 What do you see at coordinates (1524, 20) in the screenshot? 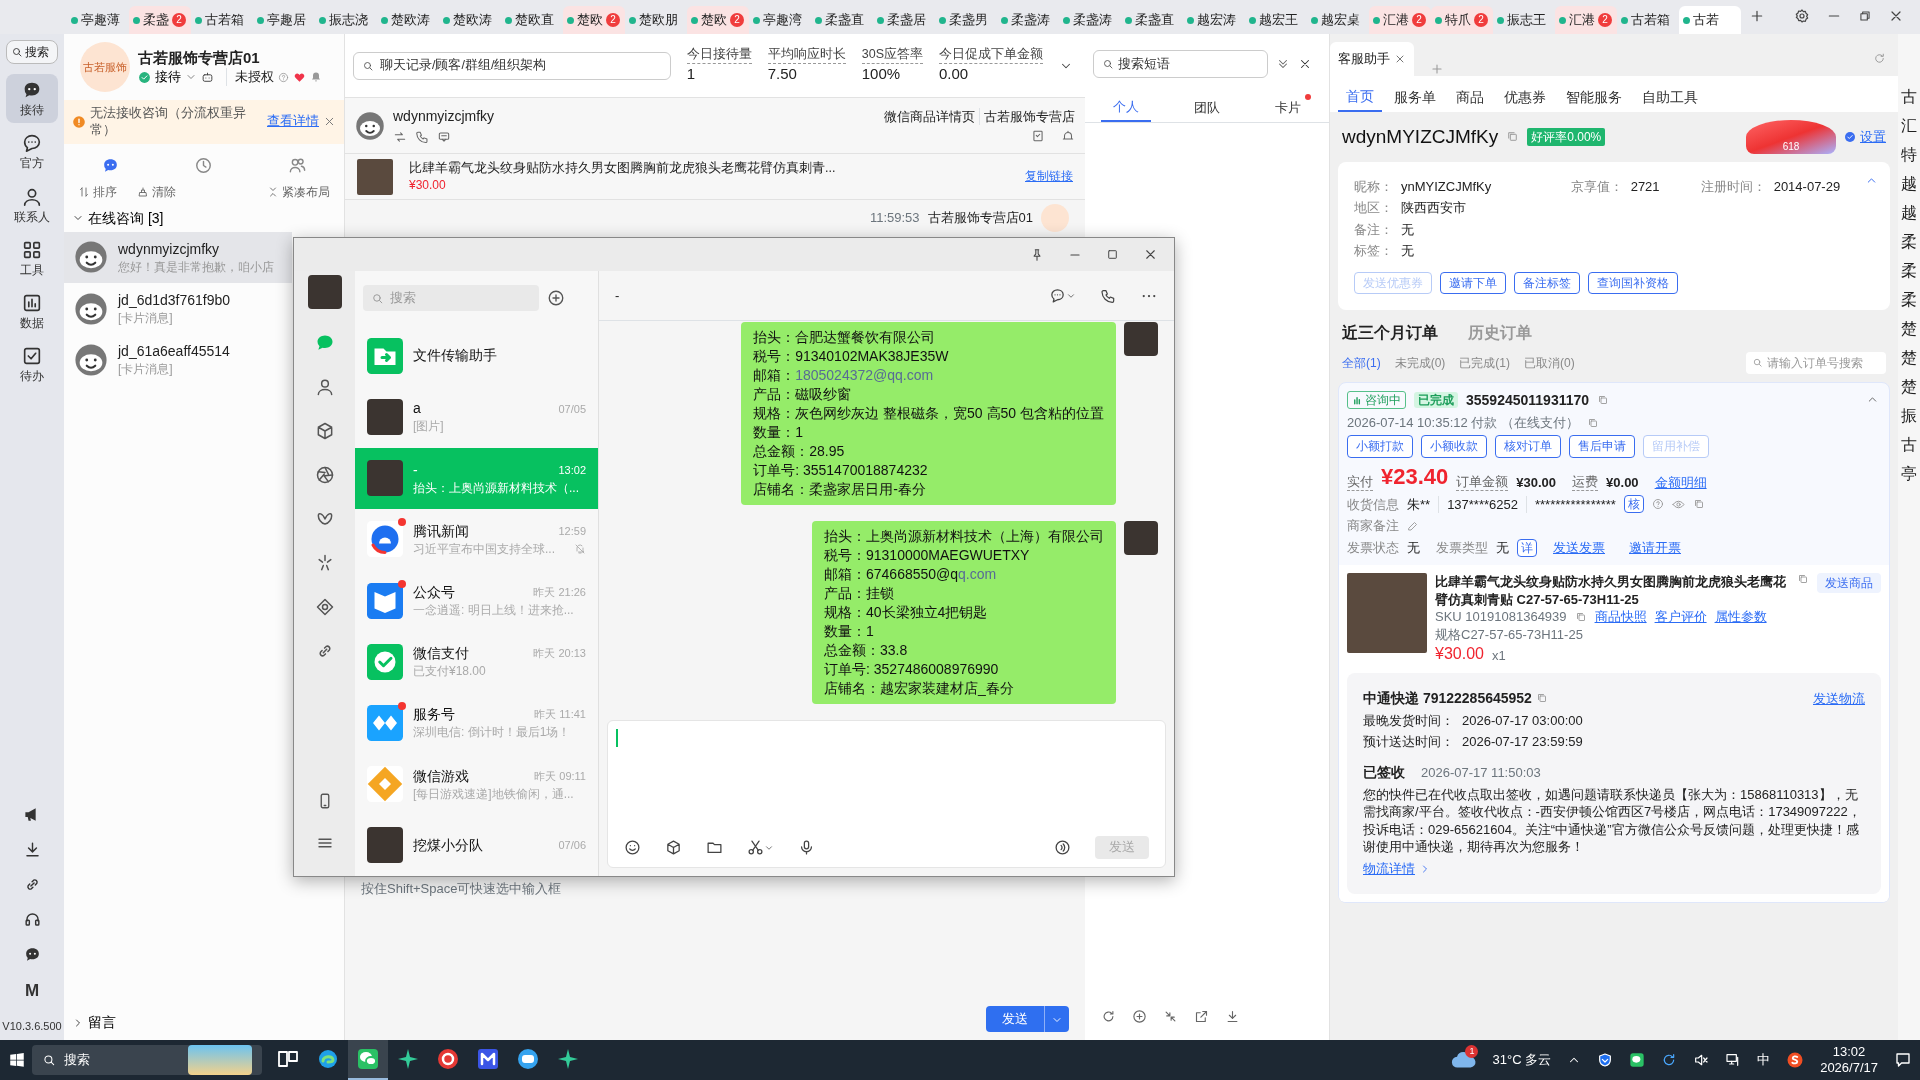
I see `app-tab: 振志王` at bounding box center [1524, 20].